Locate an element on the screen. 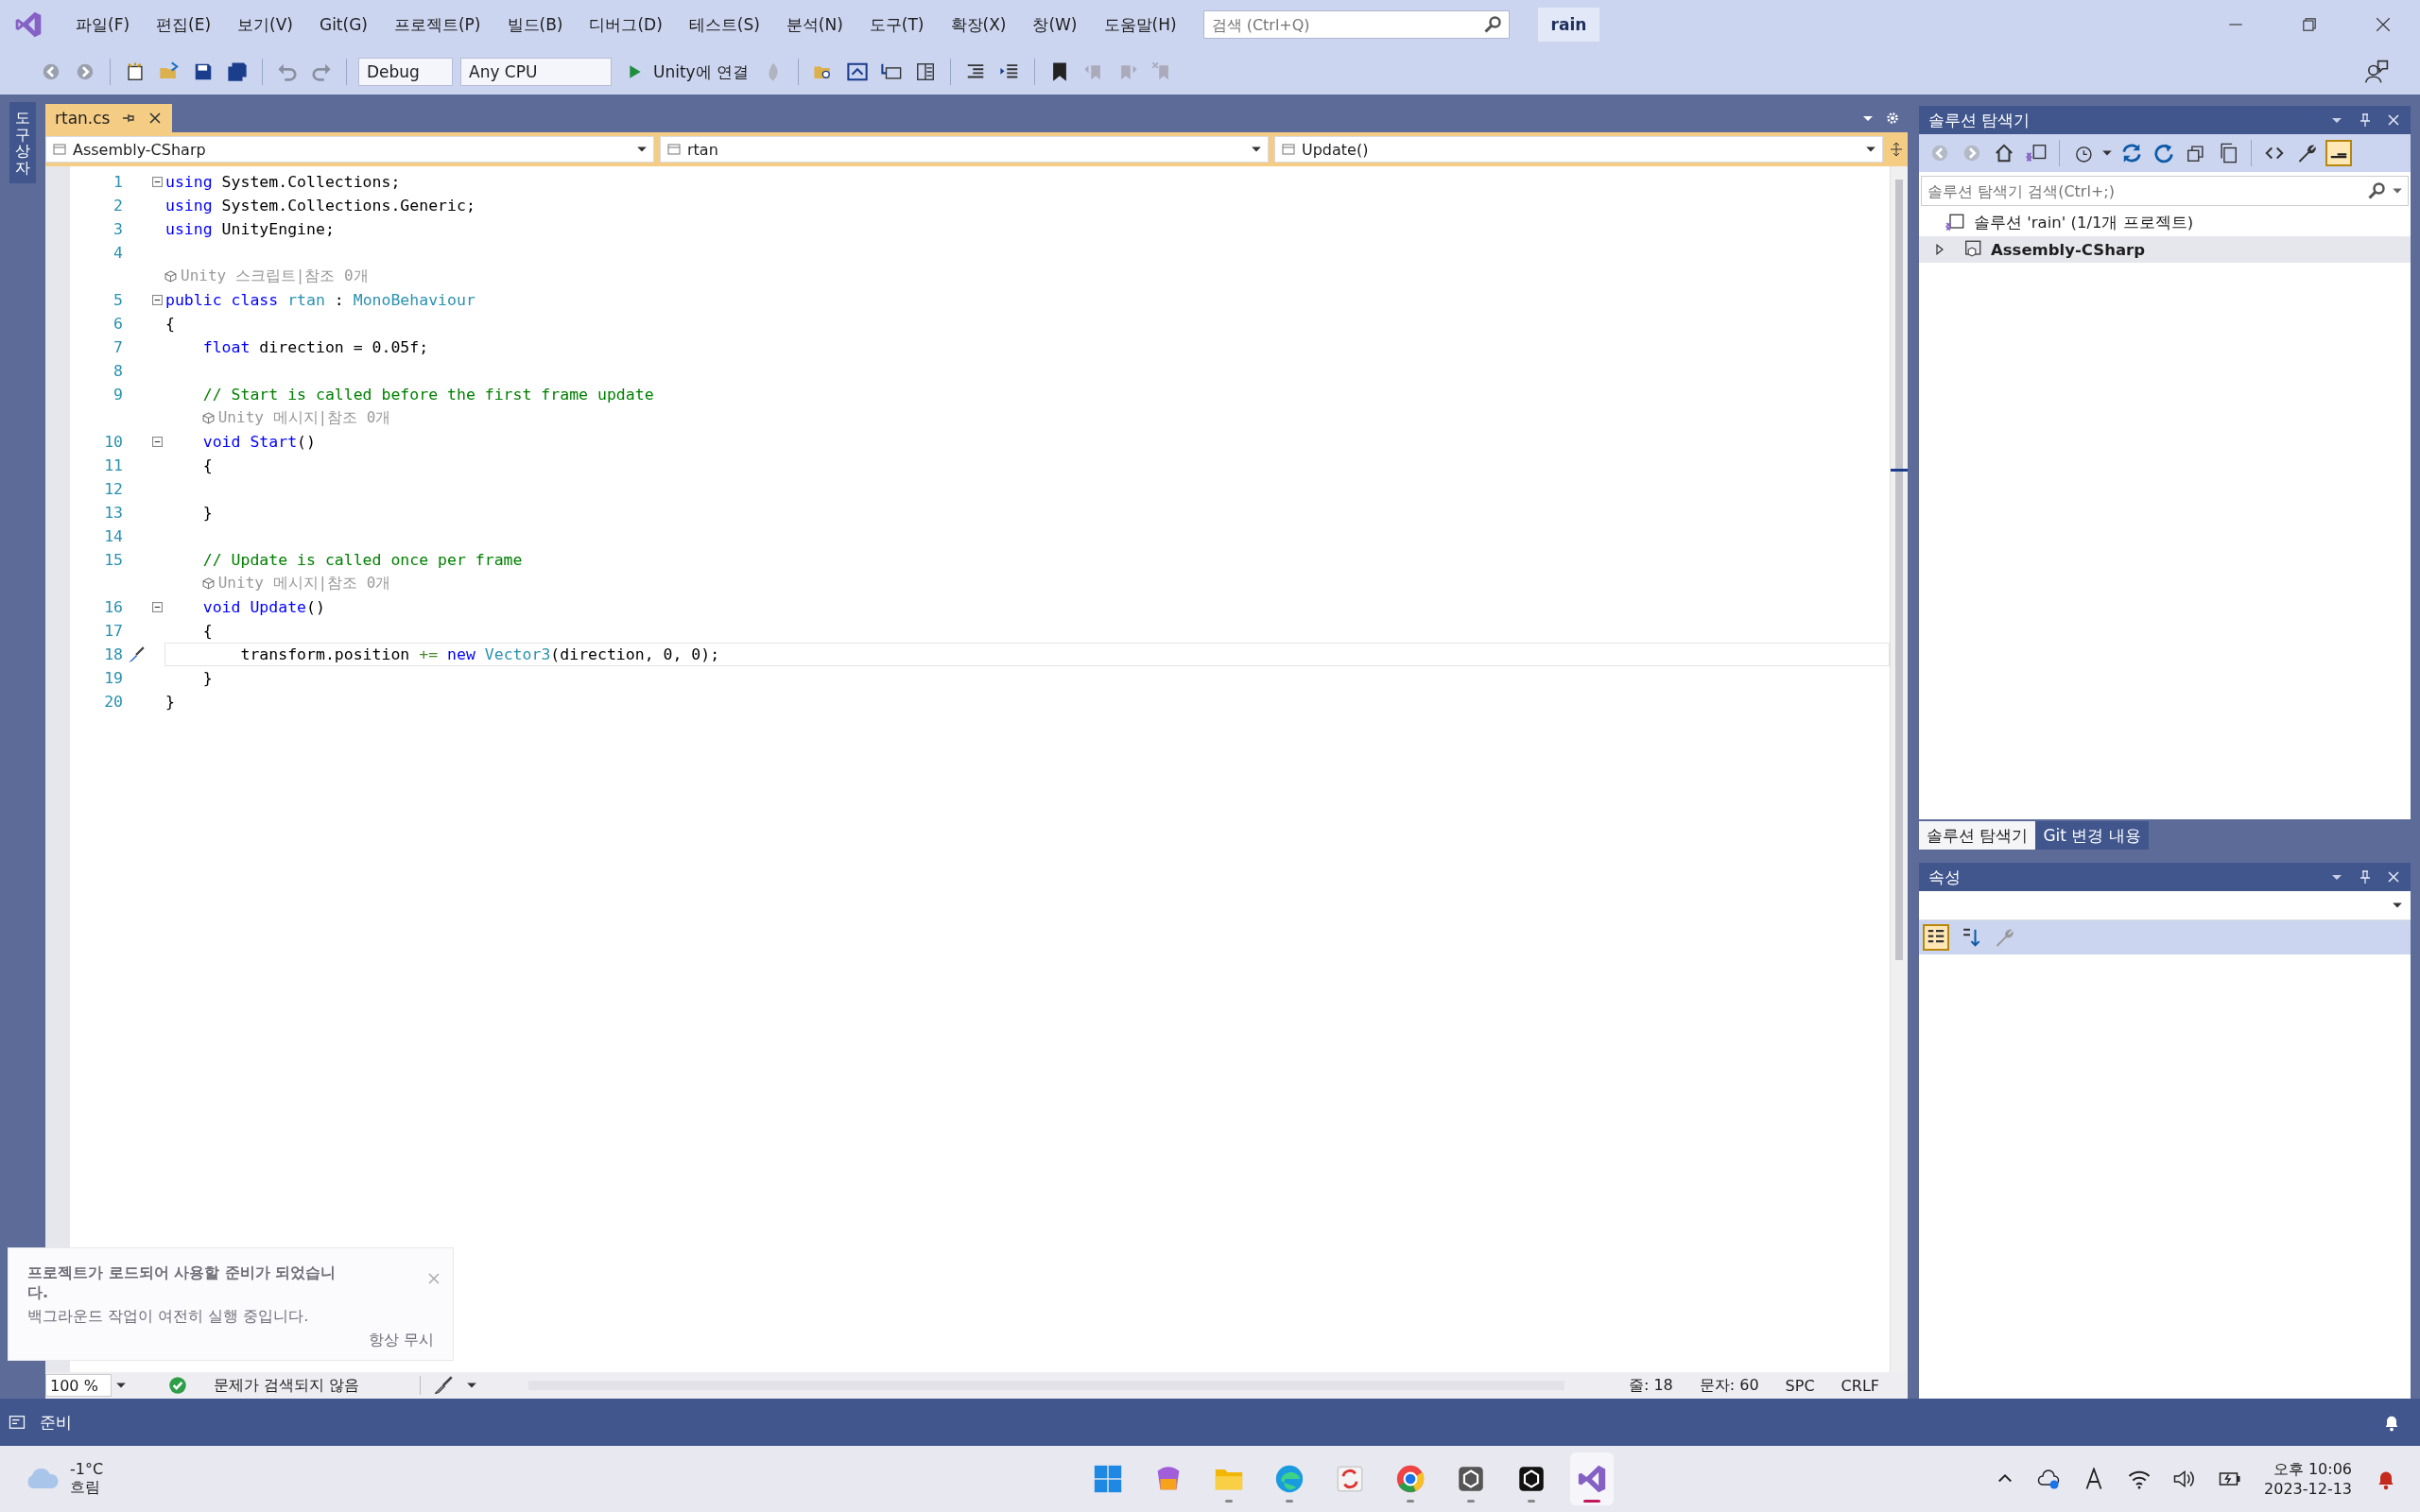 This screenshot has height=1512, width=2420. line-number: 3 is located at coordinates (117, 229).